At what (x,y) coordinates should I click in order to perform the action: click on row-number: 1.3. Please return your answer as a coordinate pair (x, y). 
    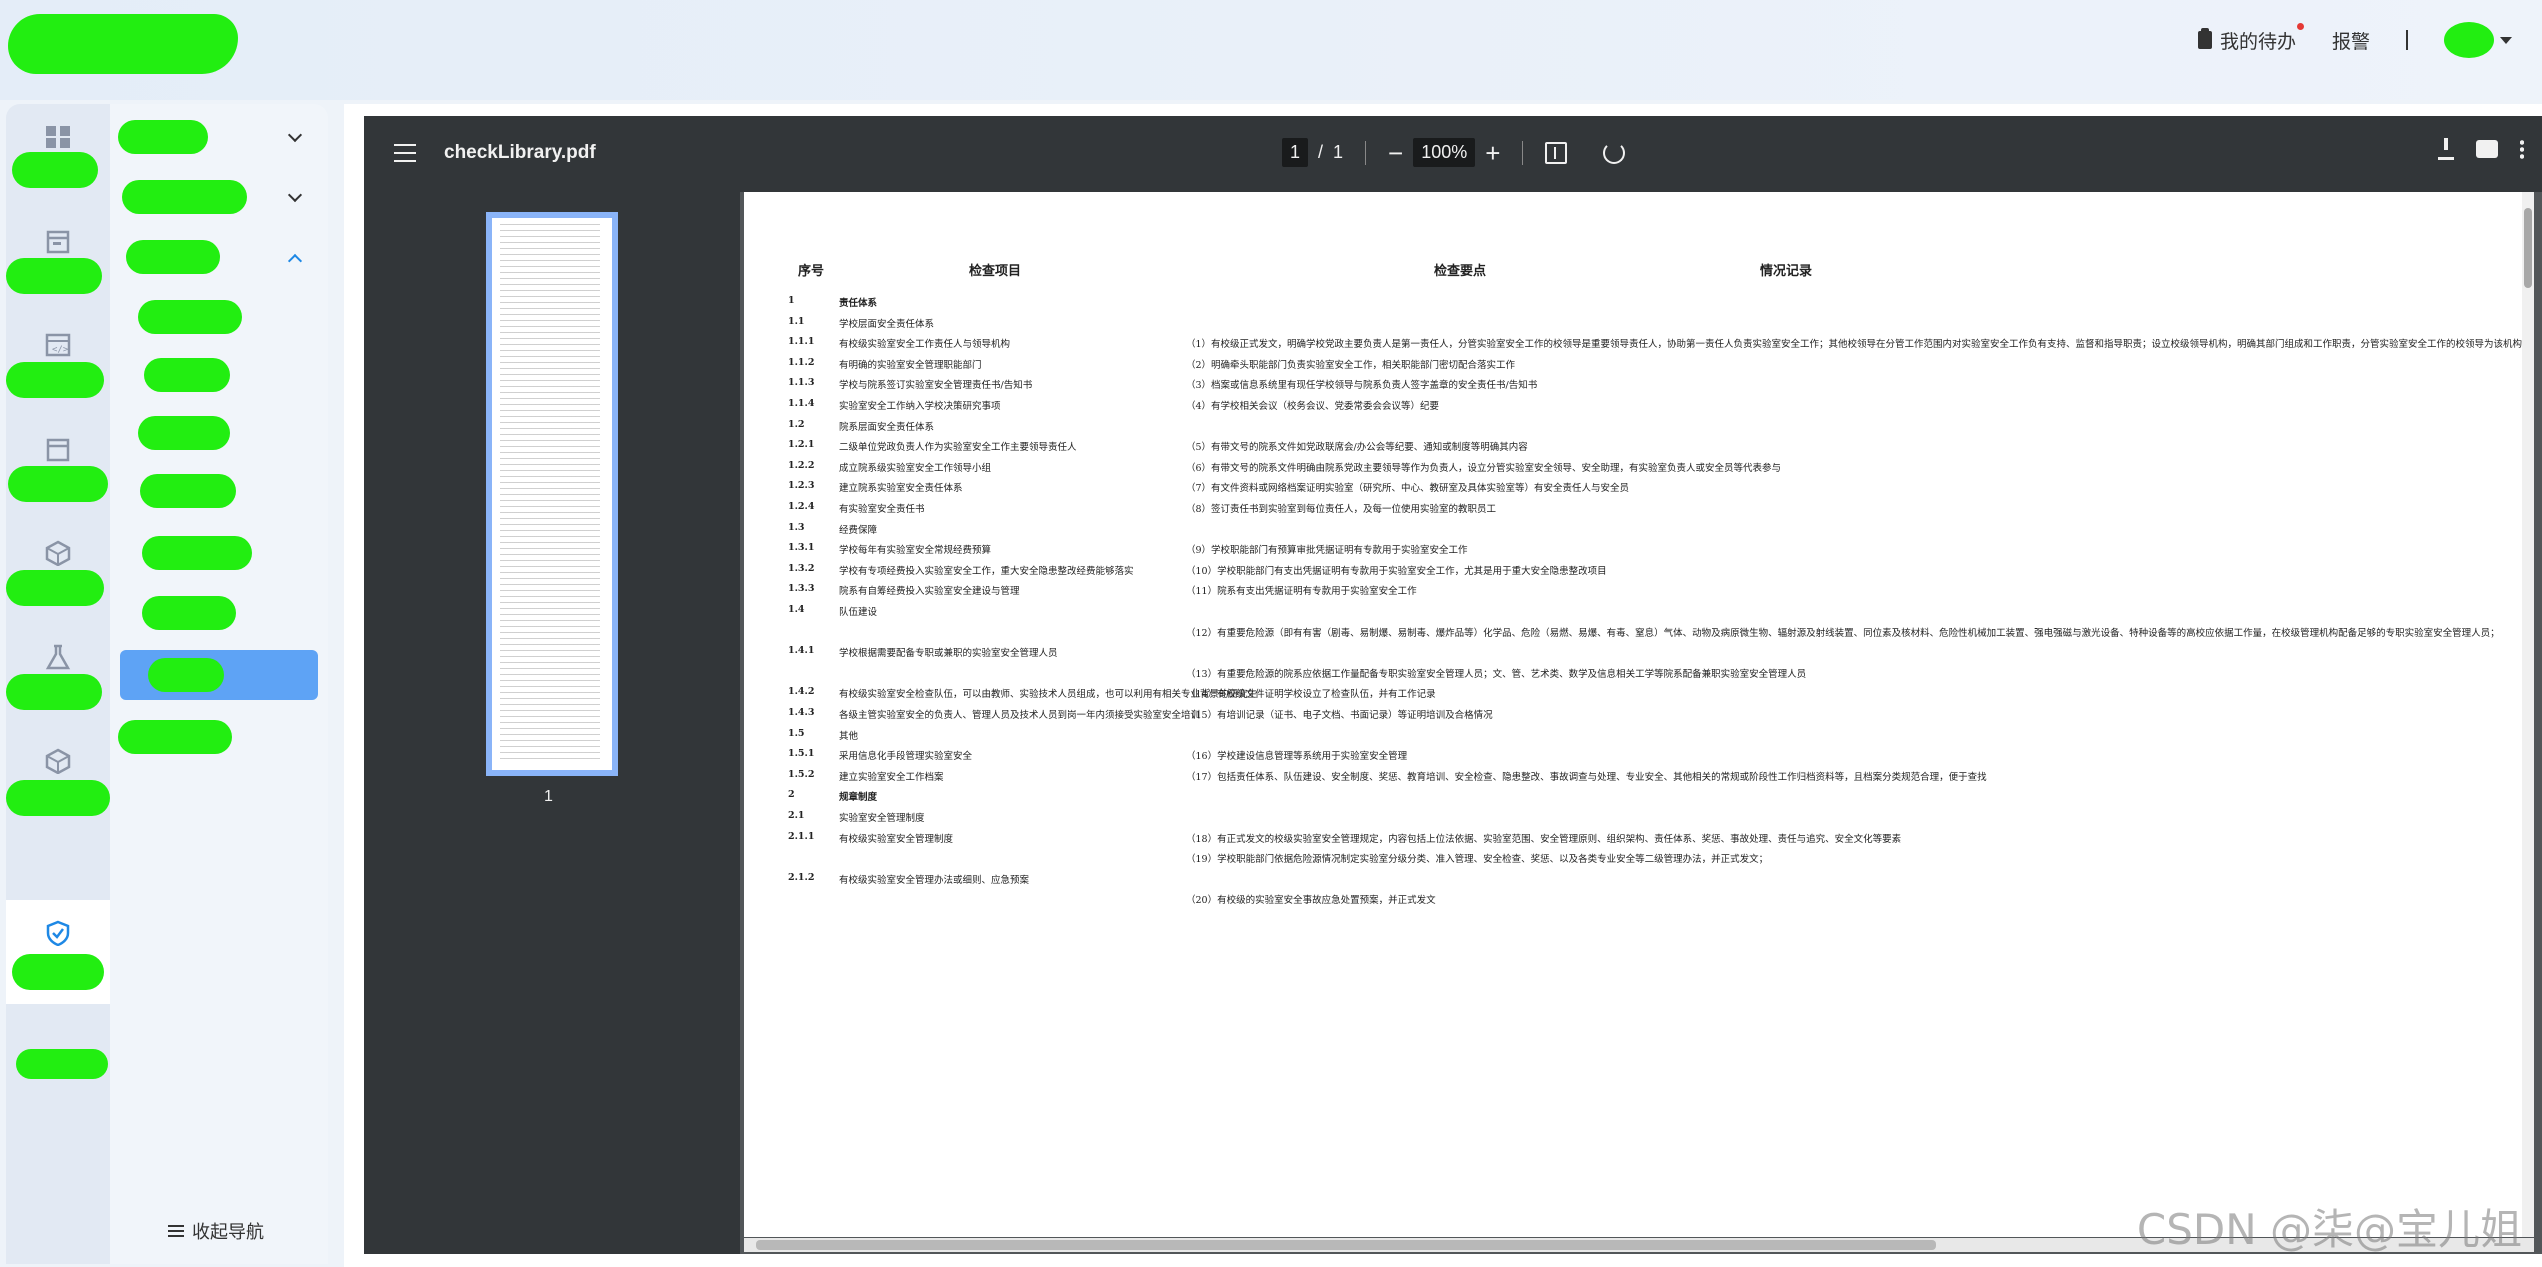
    Looking at the image, I should click on (796, 527).